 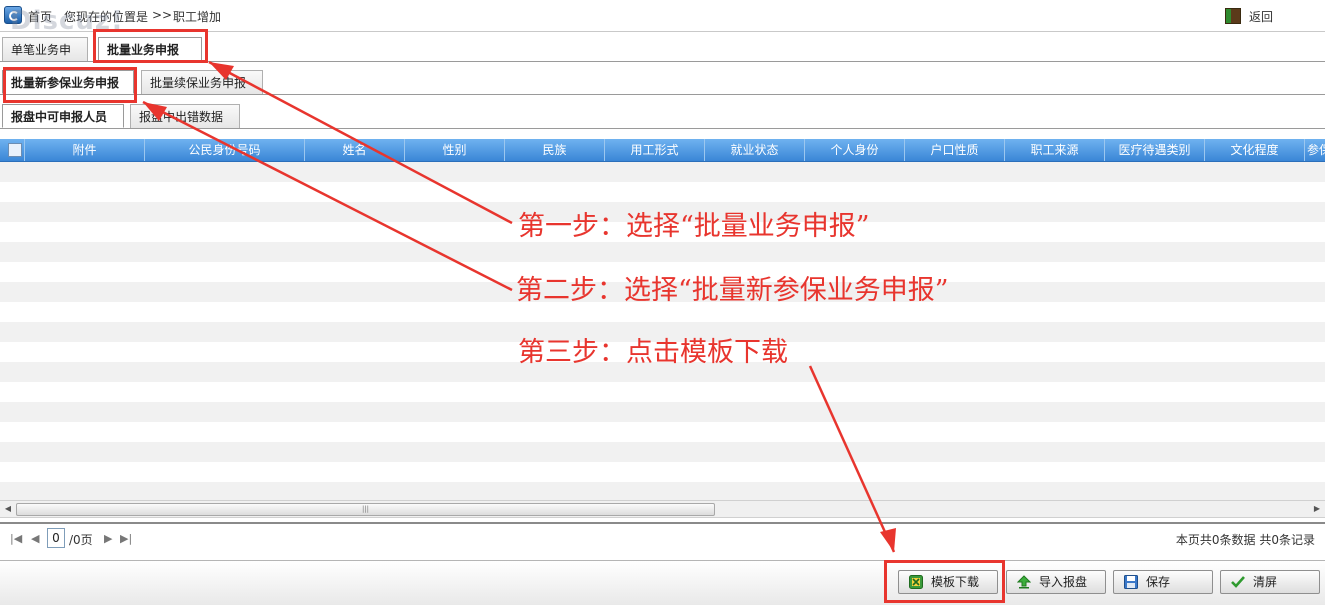 What do you see at coordinates (732, 290) in the screenshot?
I see `annotation-step2: 第二步：选择“批量新参保业务申报”` at bounding box center [732, 290].